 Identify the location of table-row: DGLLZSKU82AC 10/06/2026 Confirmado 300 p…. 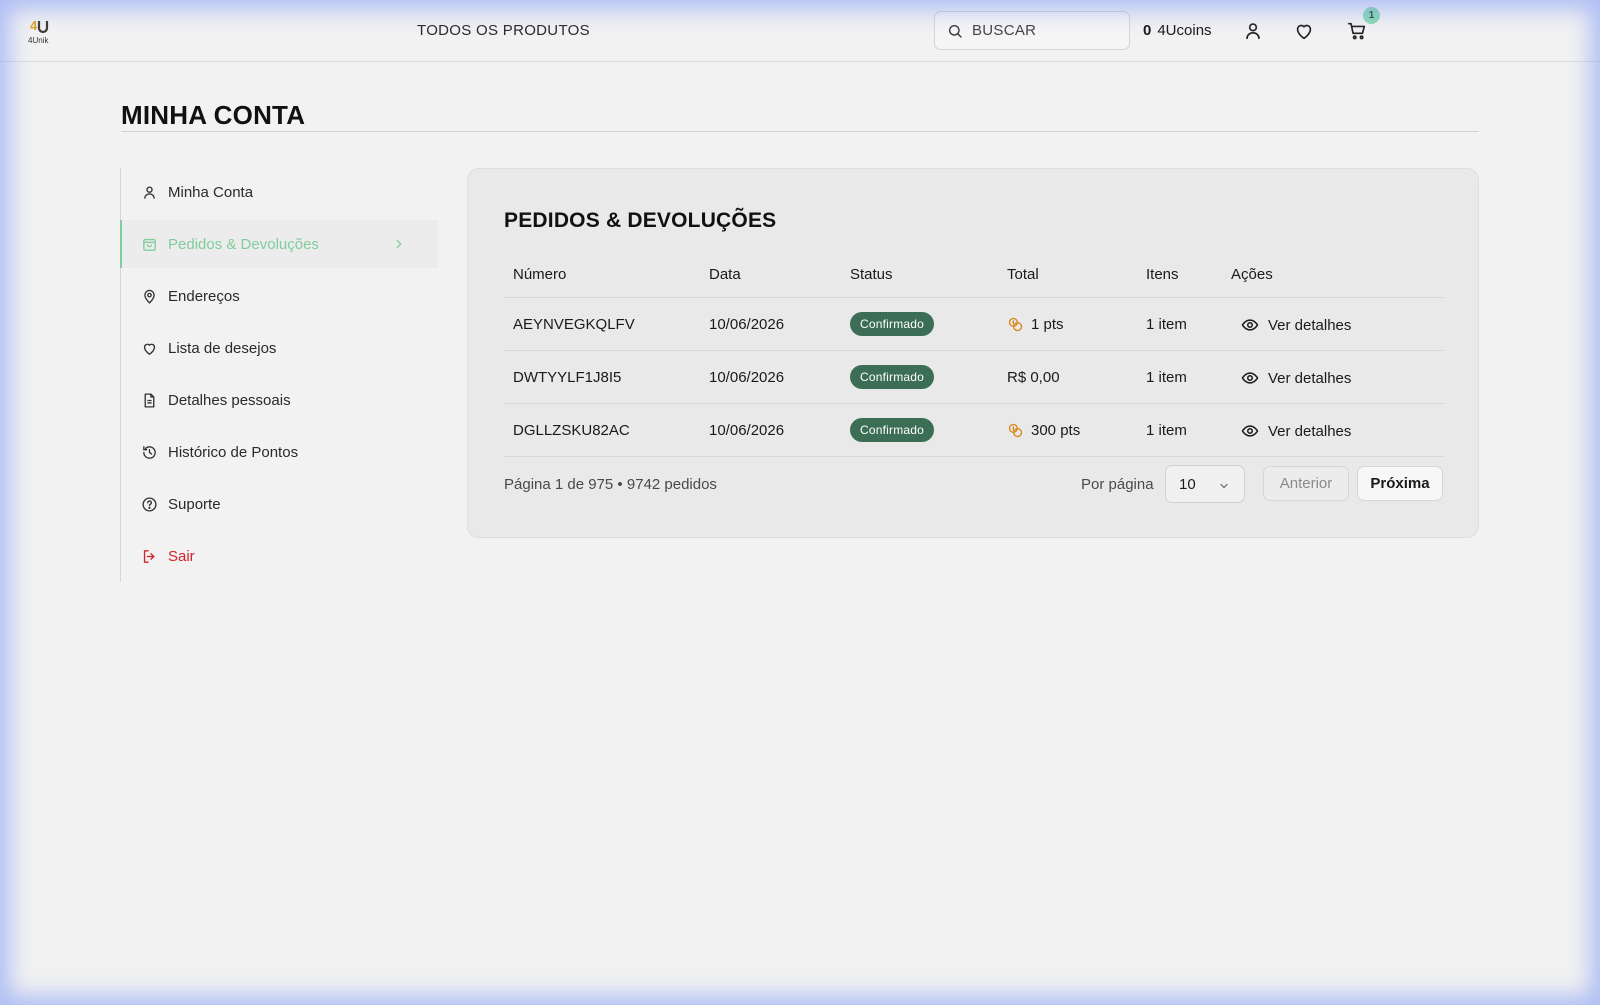
(974, 430).